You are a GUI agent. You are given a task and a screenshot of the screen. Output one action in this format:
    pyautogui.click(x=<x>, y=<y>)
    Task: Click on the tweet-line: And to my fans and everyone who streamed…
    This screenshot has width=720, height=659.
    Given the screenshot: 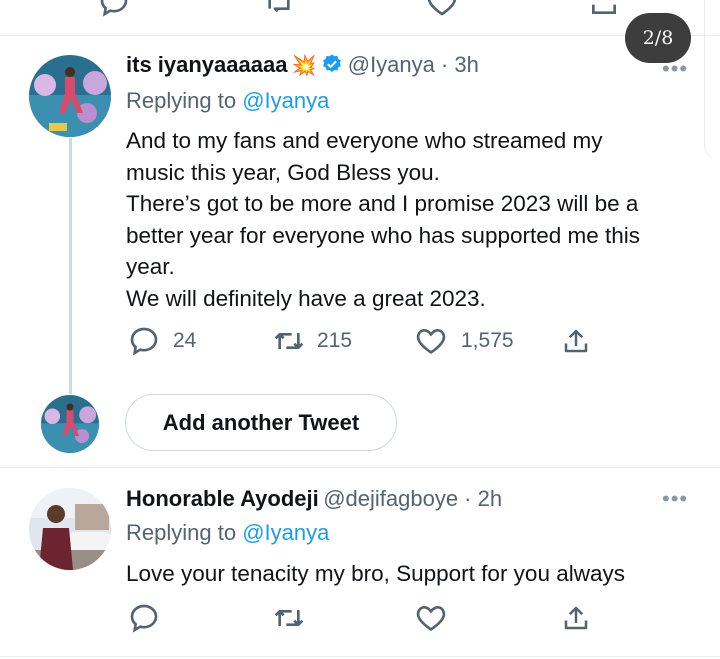 What is the action you would take?
    pyautogui.click(x=364, y=140)
    